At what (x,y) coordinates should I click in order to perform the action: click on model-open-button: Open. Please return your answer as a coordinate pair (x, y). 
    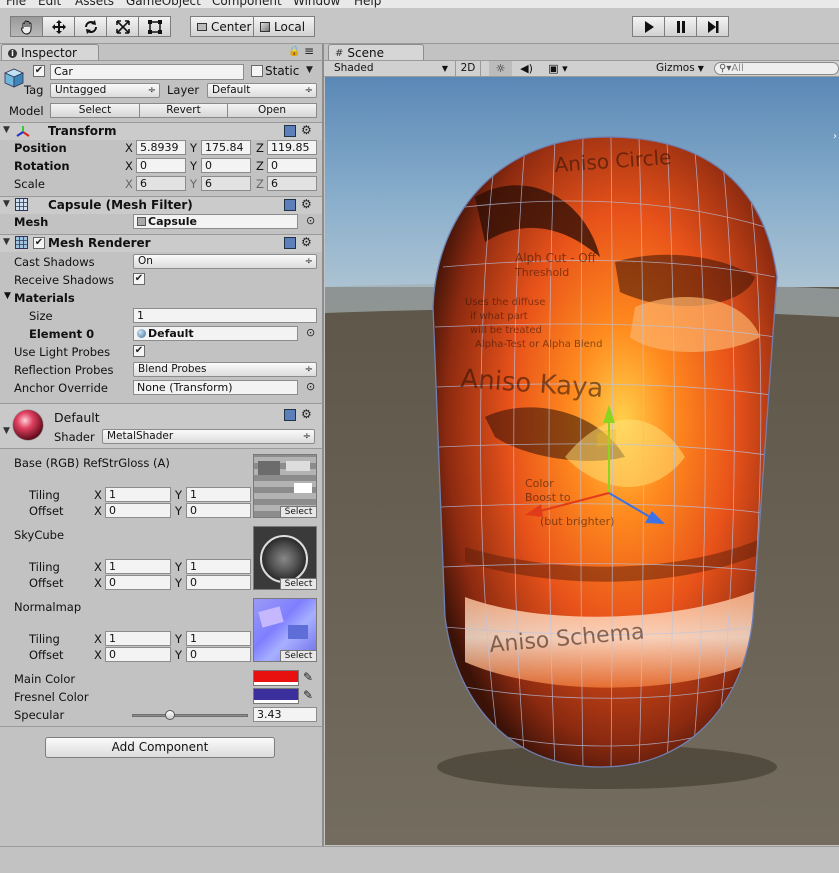
    Looking at the image, I should click on (272, 110).